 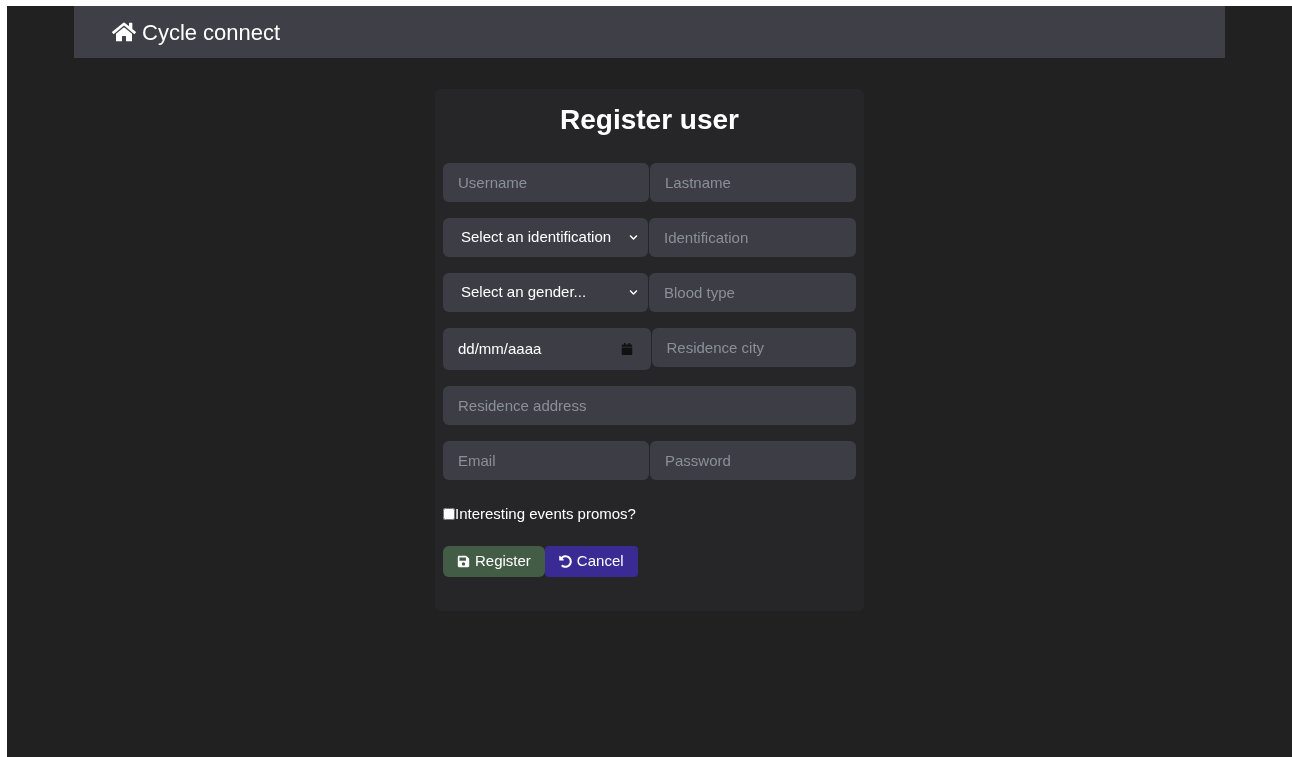 What do you see at coordinates (546, 460) in the screenshot?
I see `input-field: Email` at bounding box center [546, 460].